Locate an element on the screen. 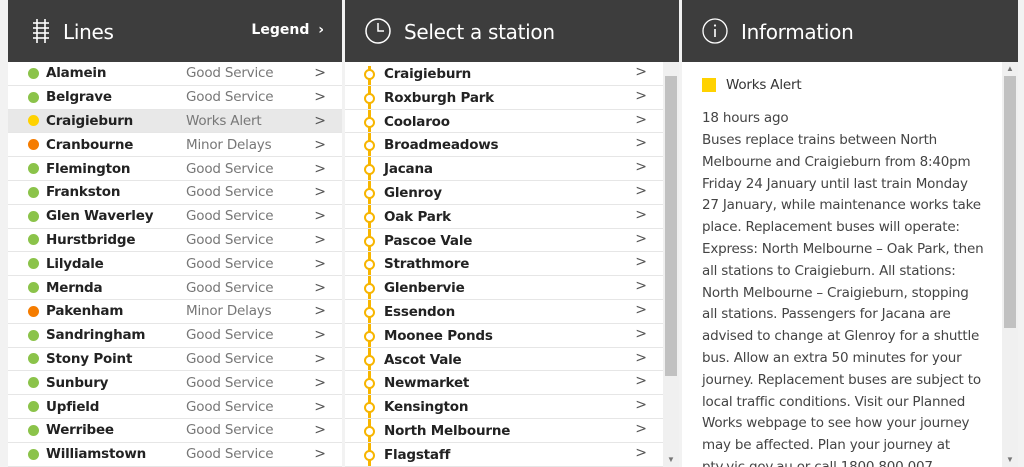  station-row: Jacana > is located at coordinates (504, 169).